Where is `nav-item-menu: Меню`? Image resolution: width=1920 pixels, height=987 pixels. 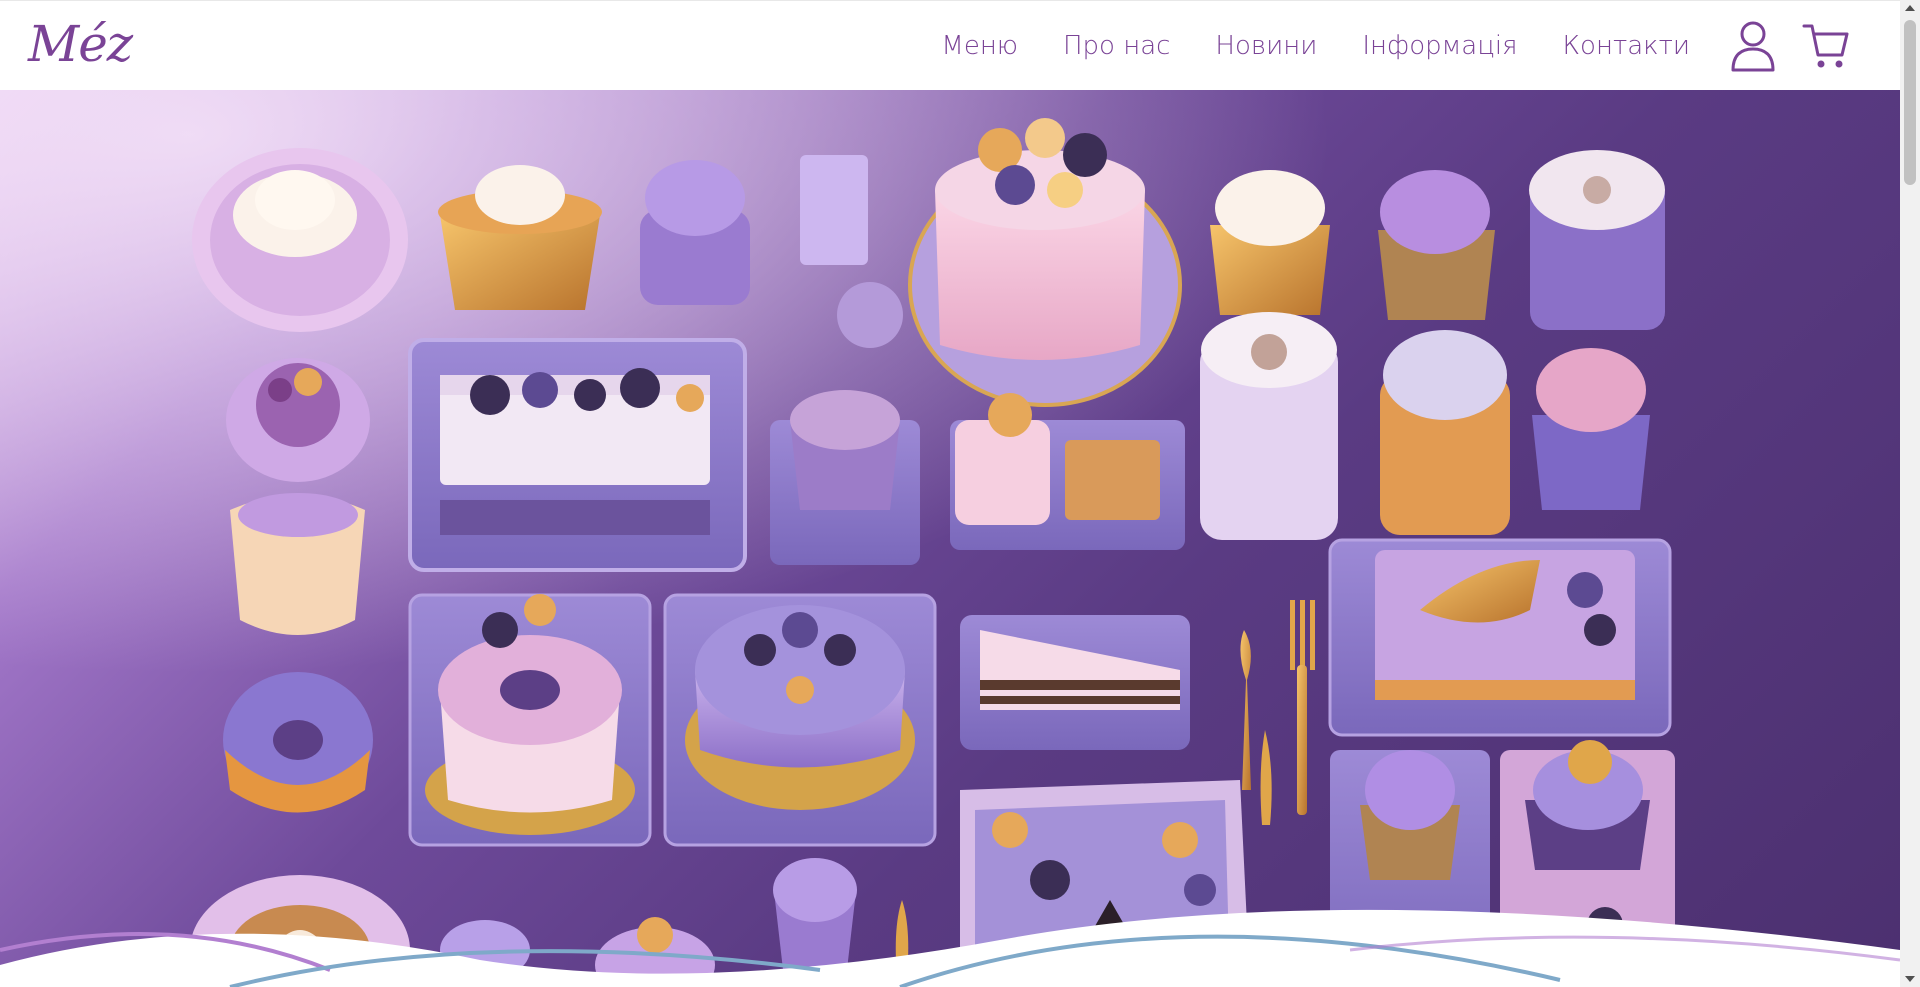 nav-item-menu: Меню is located at coordinates (979, 46).